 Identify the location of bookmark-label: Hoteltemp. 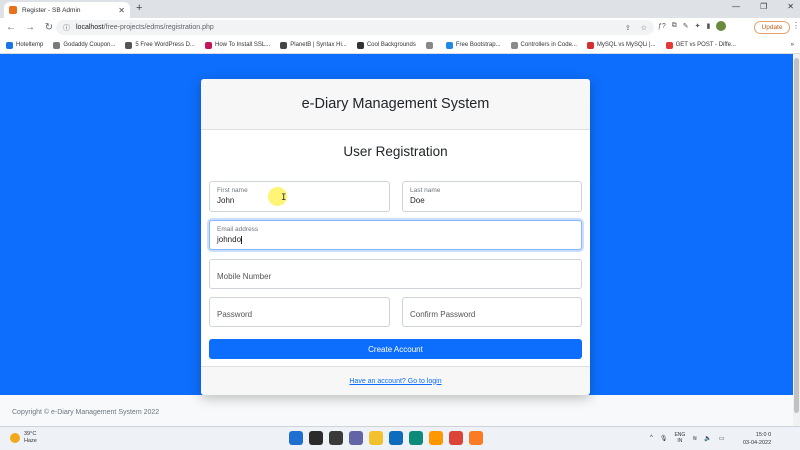
(30, 45).